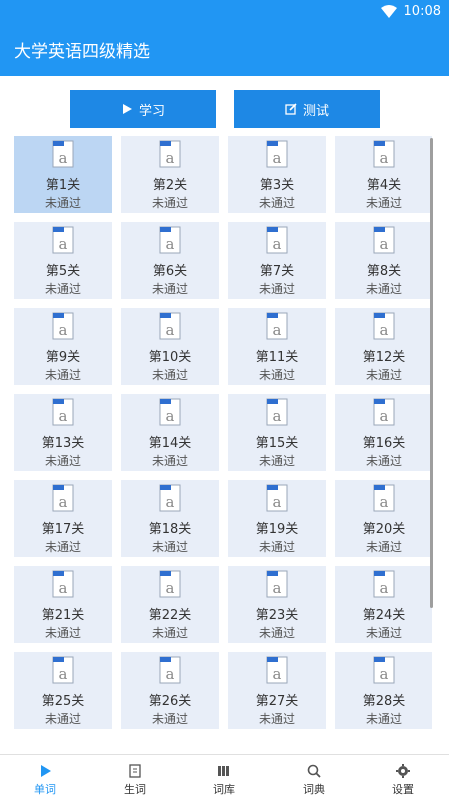 This screenshot has height=800, width=449. Describe the element at coordinates (384, 529) in the screenshot. I see `level-label: 第20关` at that location.